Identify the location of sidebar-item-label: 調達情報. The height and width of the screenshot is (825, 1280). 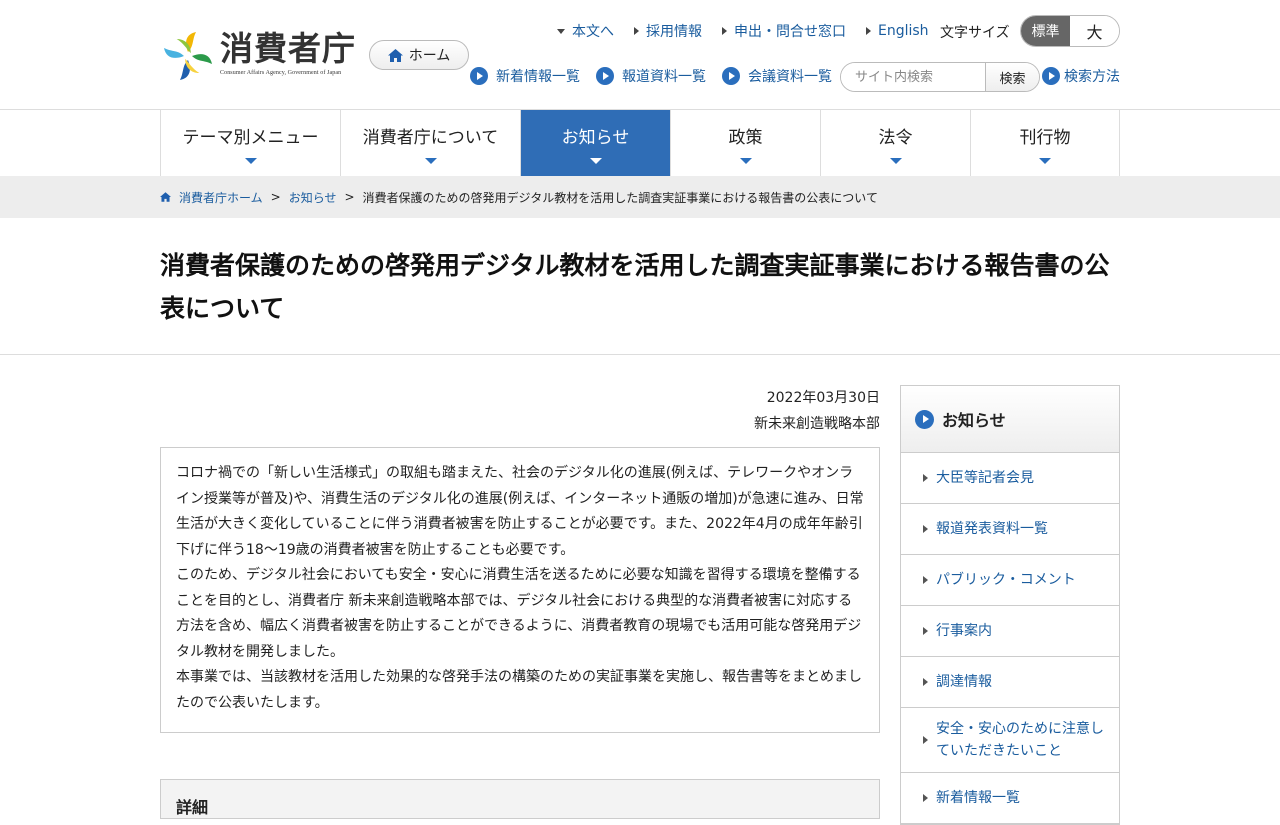
(964, 682).